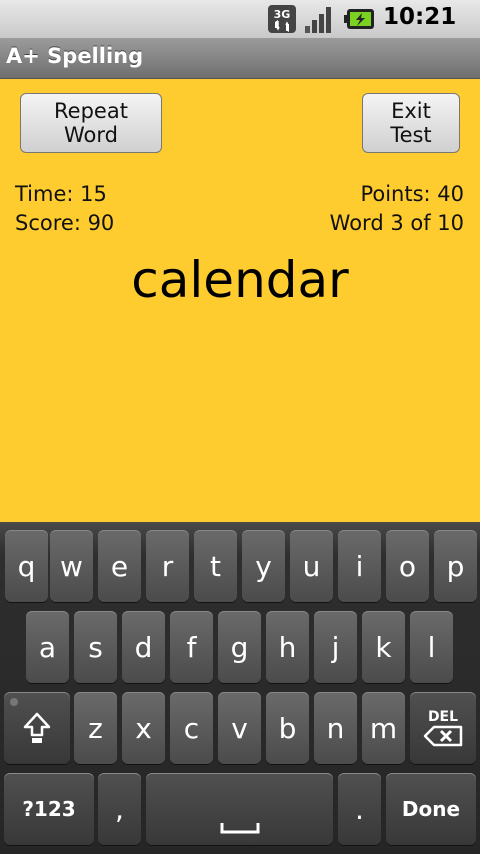  Describe the element at coordinates (311, 566) in the screenshot. I see `key-u: u` at that location.